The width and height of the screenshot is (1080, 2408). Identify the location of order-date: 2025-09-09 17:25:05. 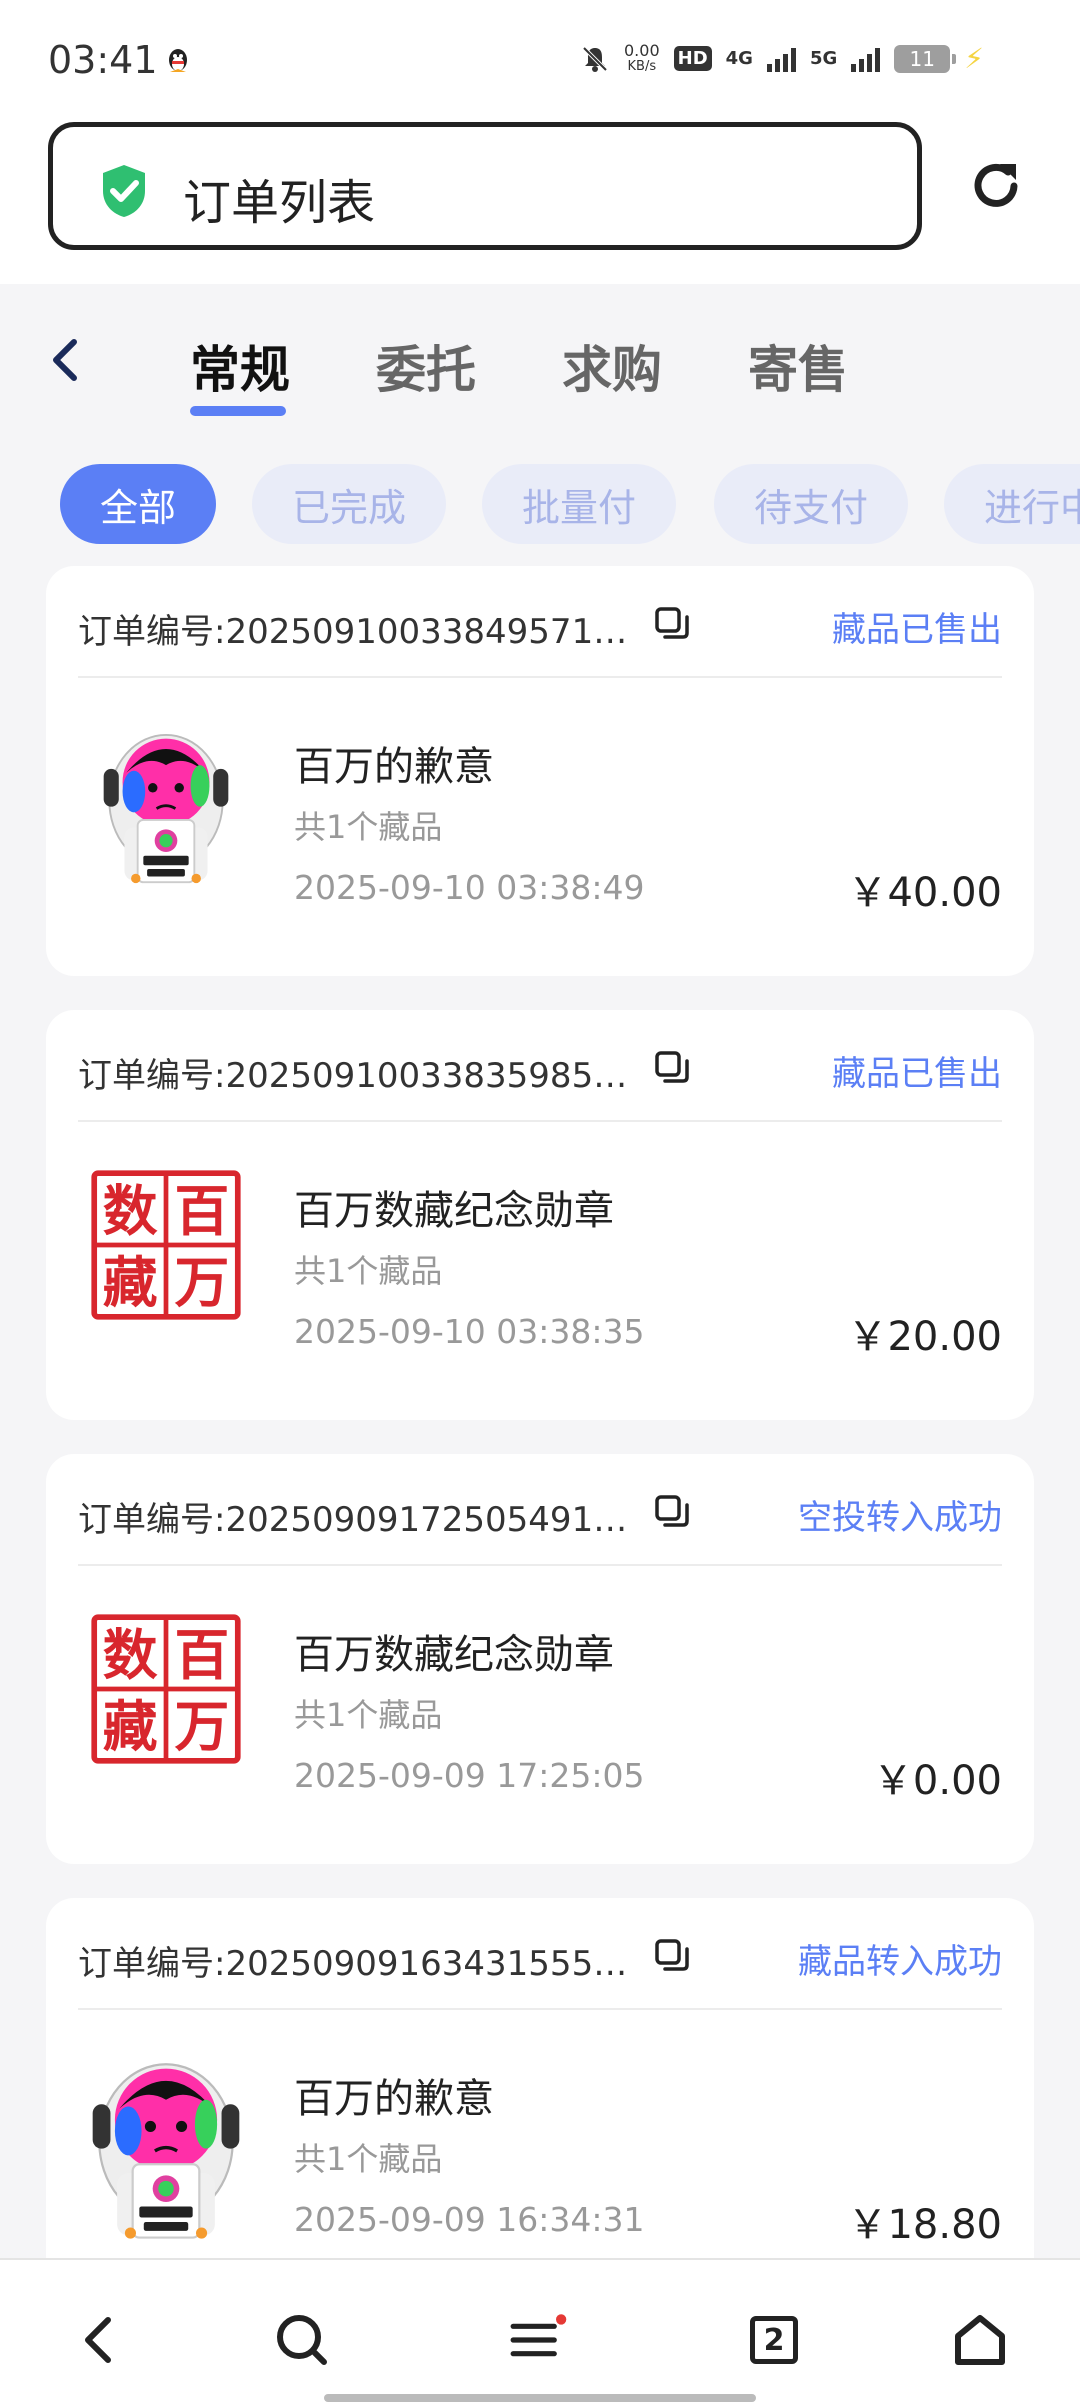
(469, 1775).